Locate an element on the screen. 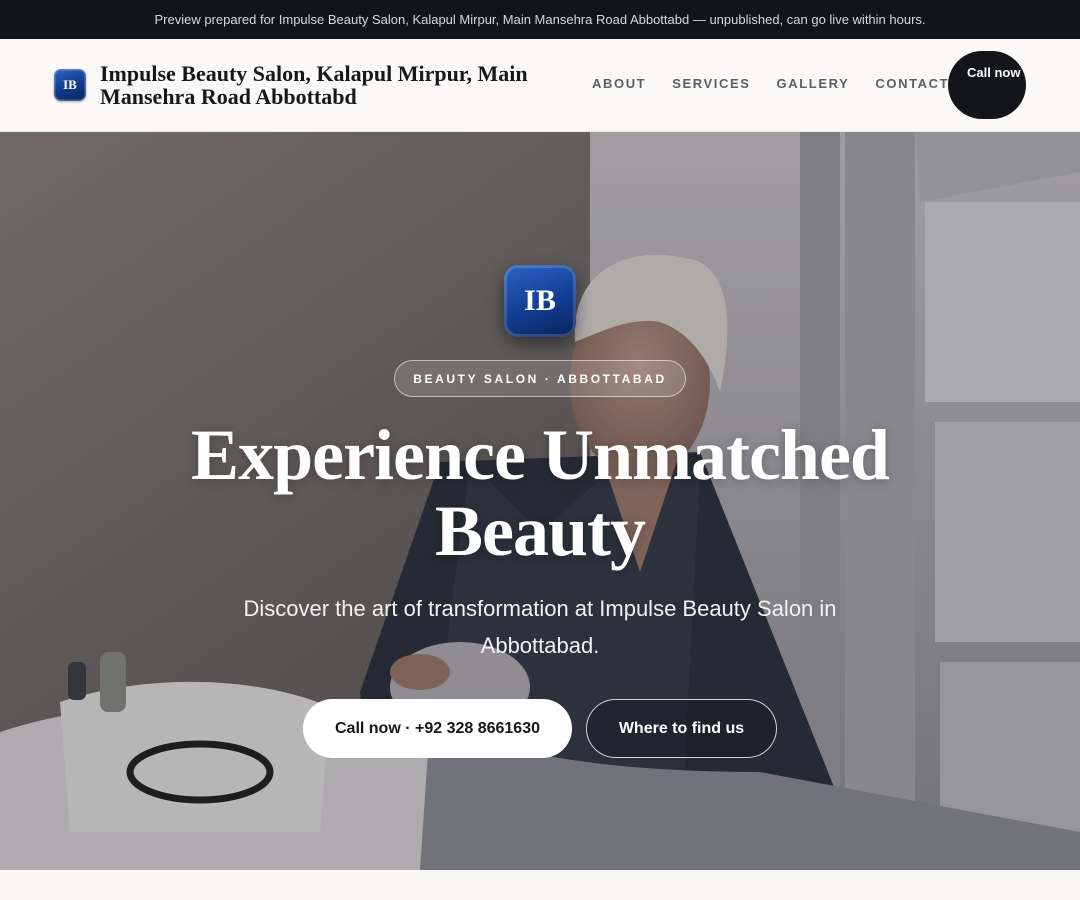 The image size is (1080, 900). category-badge: BEAUTY SALON · ABBOTTABAD is located at coordinates (540, 378).